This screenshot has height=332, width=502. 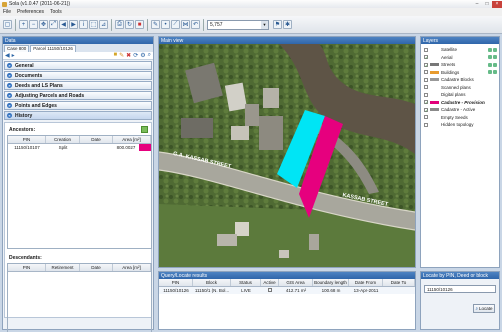 I want to click on layer-item: Empty Seeds, so click(x=460, y=118).